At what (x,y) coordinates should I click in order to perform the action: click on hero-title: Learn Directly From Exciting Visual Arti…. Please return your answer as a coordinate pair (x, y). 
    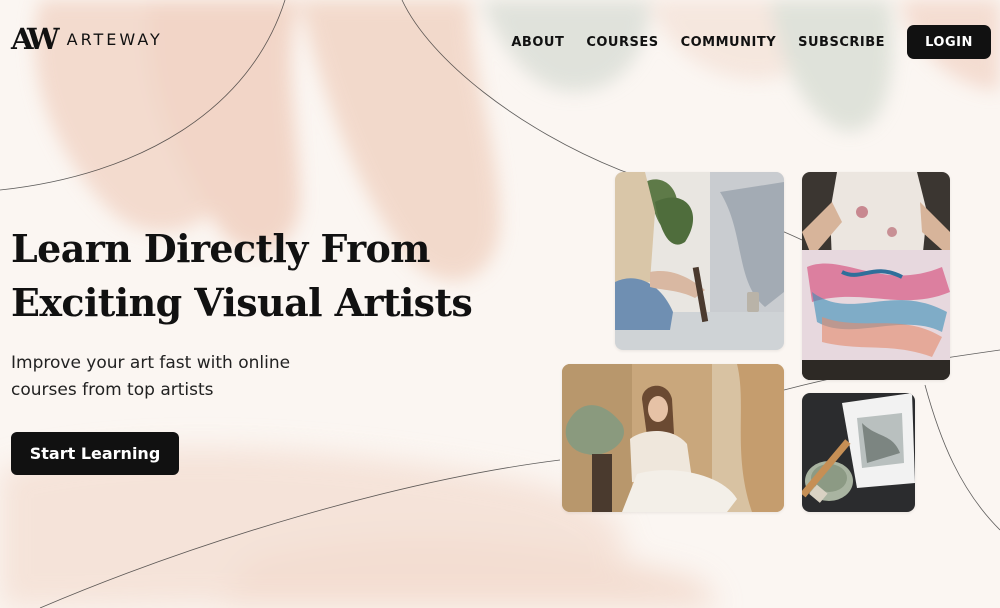
    Looking at the image, I should click on (242, 276).